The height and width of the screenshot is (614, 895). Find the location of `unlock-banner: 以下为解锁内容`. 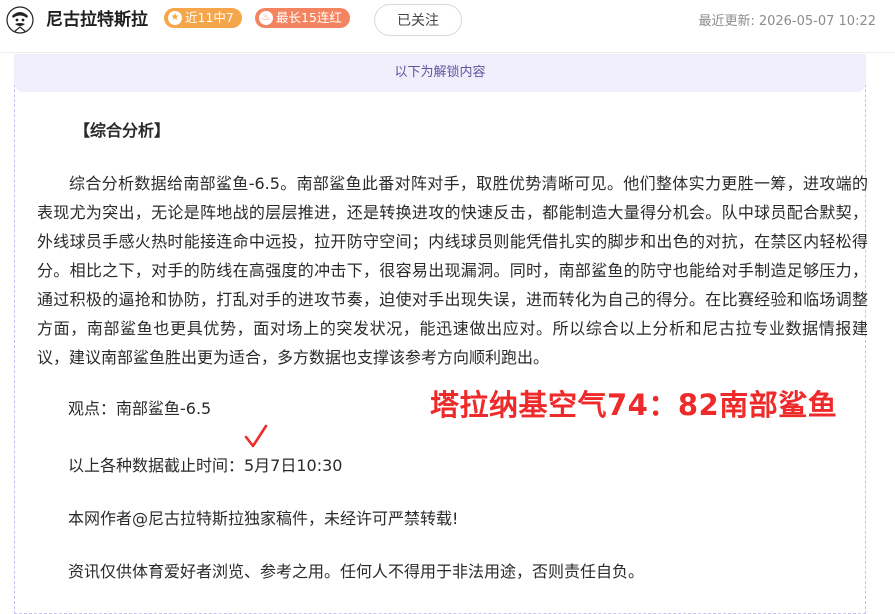

unlock-banner: 以下为解锁内容 is located at coordinates (440, 73).